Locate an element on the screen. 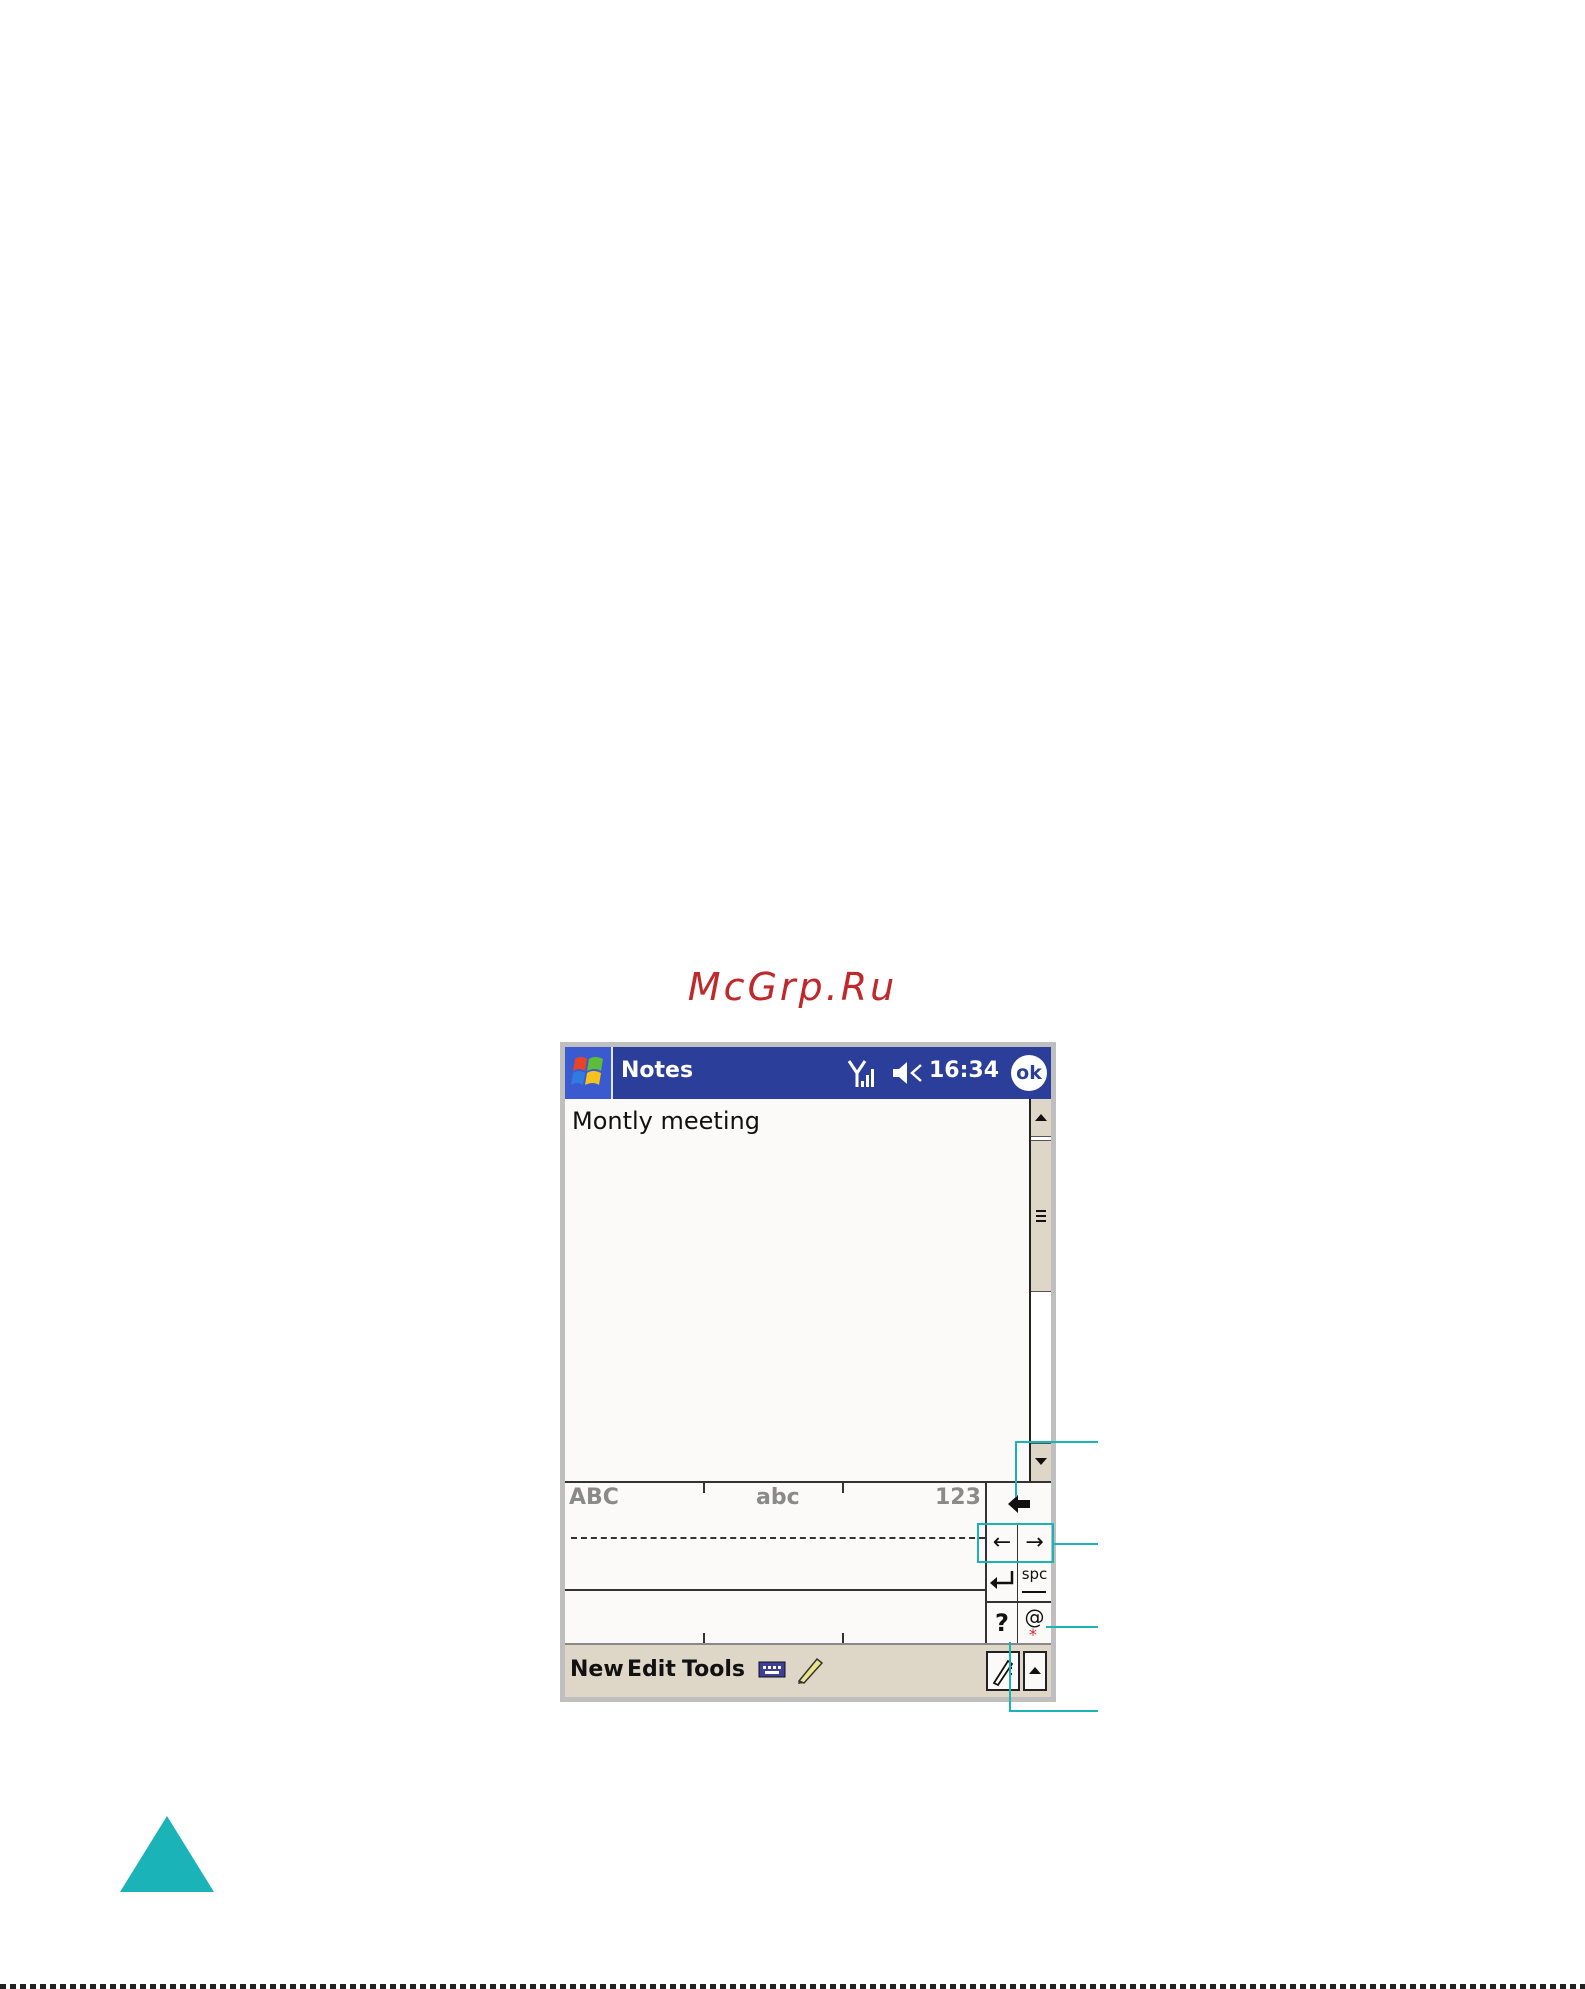 The image size is (1585, 1989). scroll-up-button is located at coordinates (1041, 1118).